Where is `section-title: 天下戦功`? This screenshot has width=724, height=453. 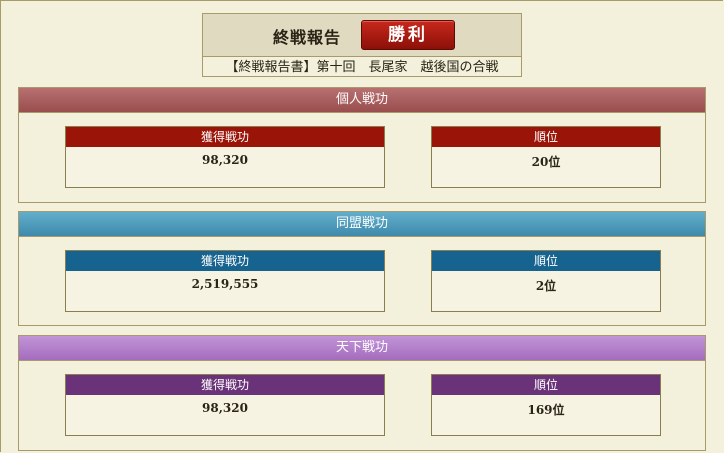 section-title: 天下戦功 is located at coordinates (362, 348).